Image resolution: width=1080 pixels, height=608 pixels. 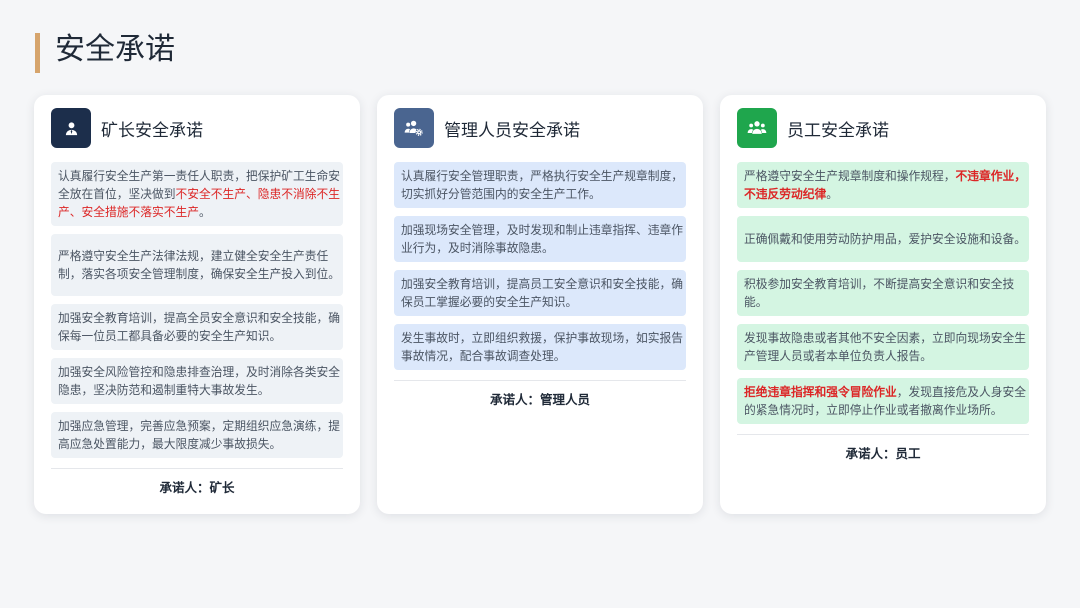 I want to click on commitment-text: 严格遵守安全生产规章制度和操作规程，不违章作业，不违反劳动纪律。, so click(x=886, y=185).